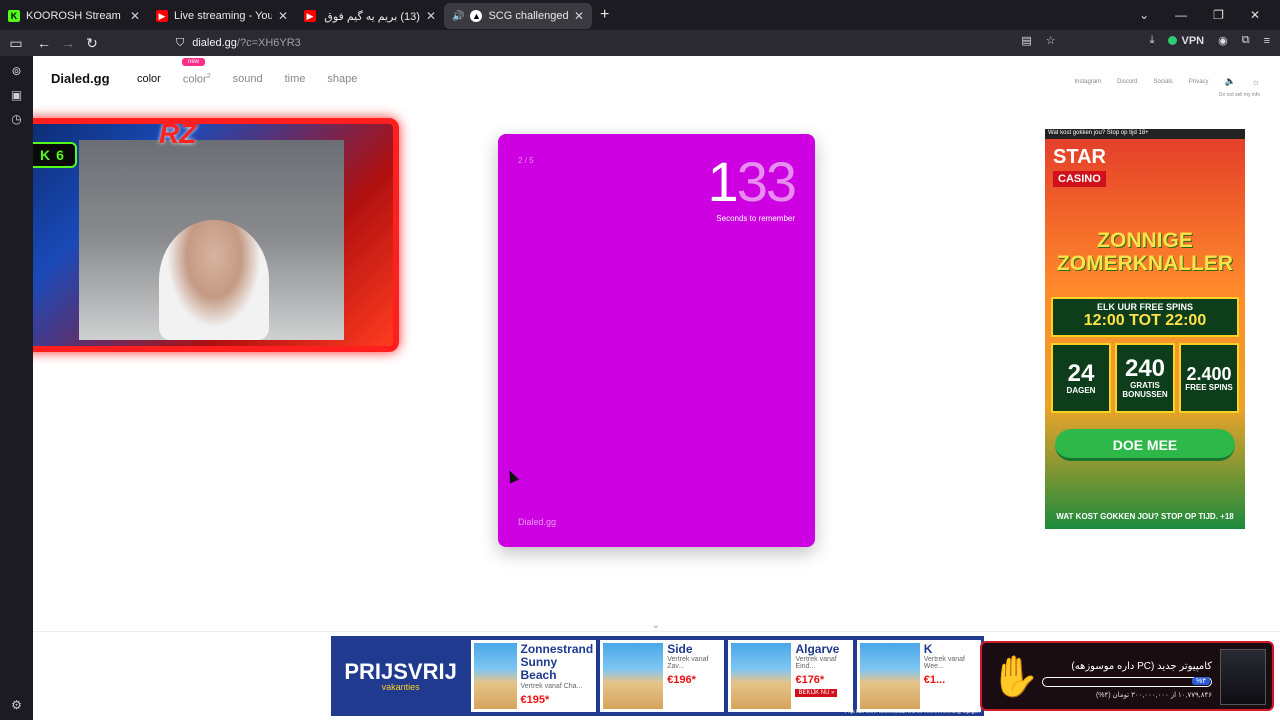 The width and height of the screenshot is (1280, 720). I want to click on rz-logo: RZ, so click(178, 133).